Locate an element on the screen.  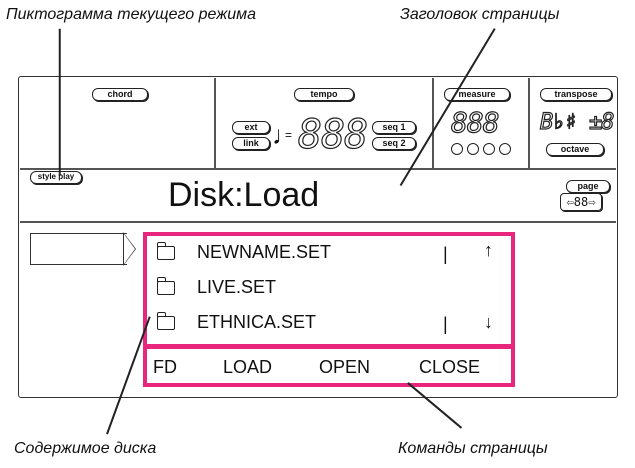
header-divider is located at coordinates (318, 169).